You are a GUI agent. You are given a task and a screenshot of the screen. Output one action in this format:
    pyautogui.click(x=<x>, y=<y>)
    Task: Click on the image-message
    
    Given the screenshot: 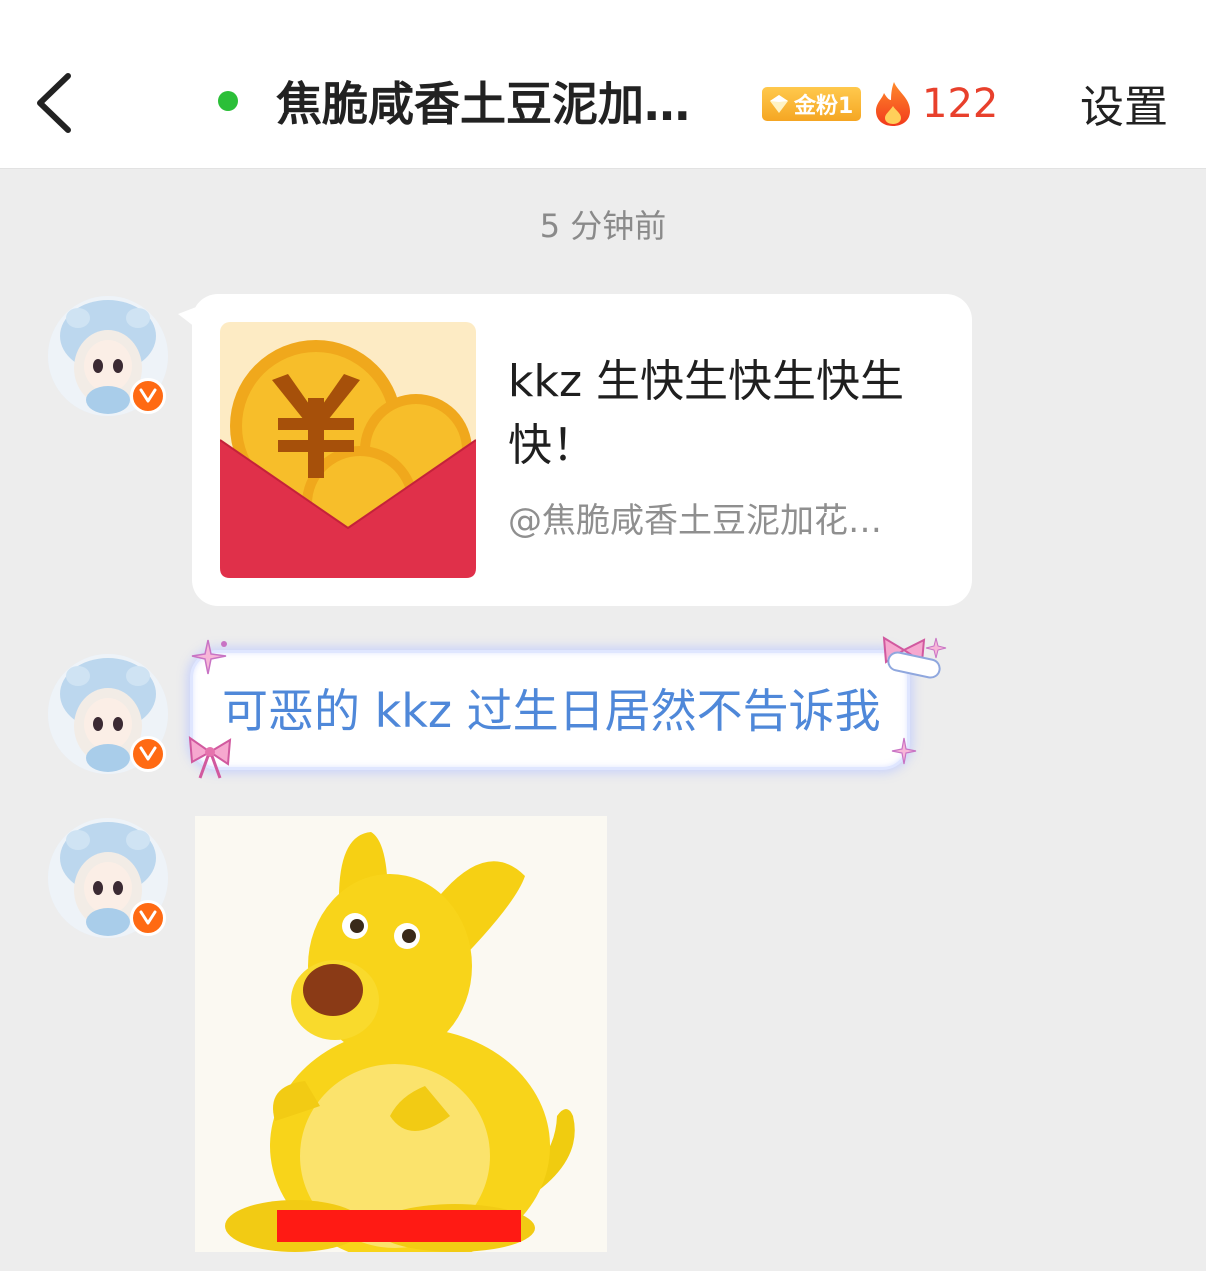 What is the action you would take?
    pyautogui.click(x=401, y=1034)
    